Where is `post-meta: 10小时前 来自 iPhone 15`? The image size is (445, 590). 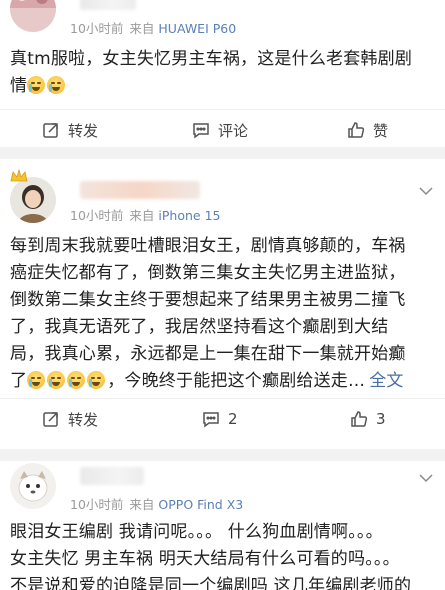
post-meta: 10小时前 来自 iPhone 15 is located at coordinates (145, 216).